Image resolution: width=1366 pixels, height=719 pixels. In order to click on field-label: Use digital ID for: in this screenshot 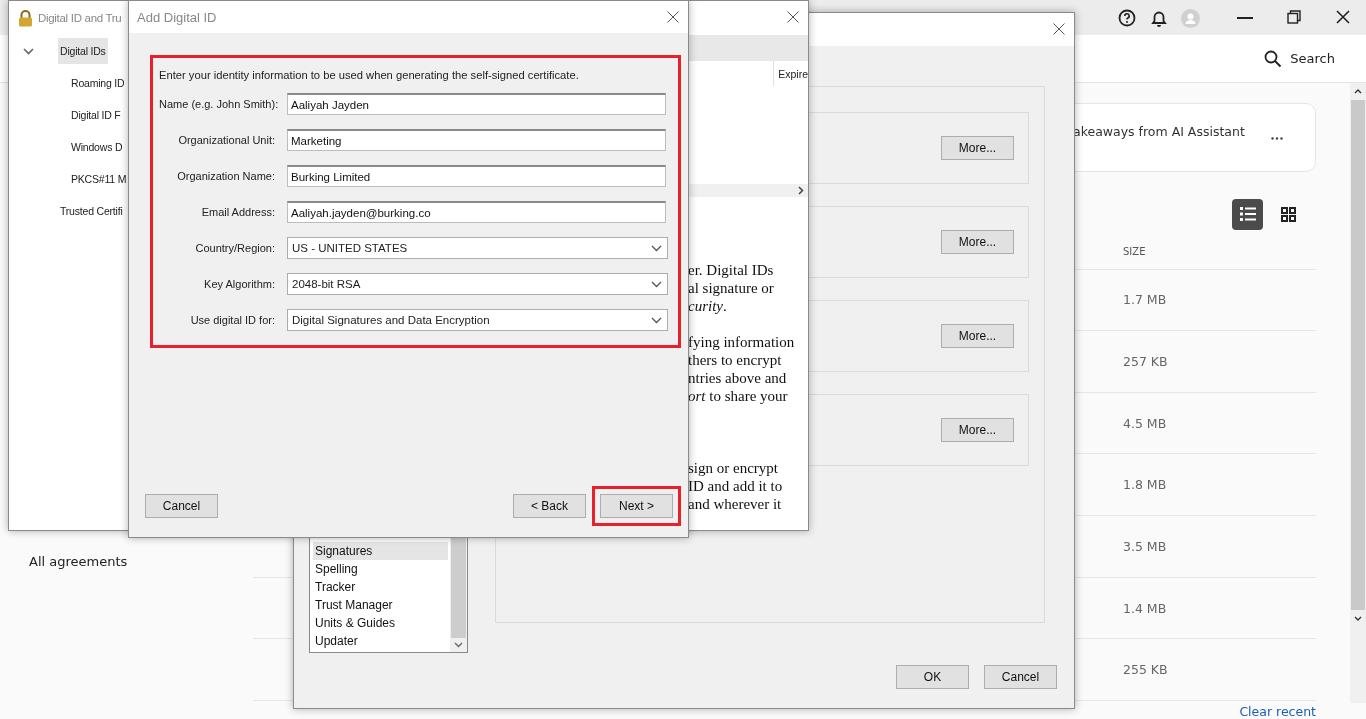, I will do `click(232, 320)`.